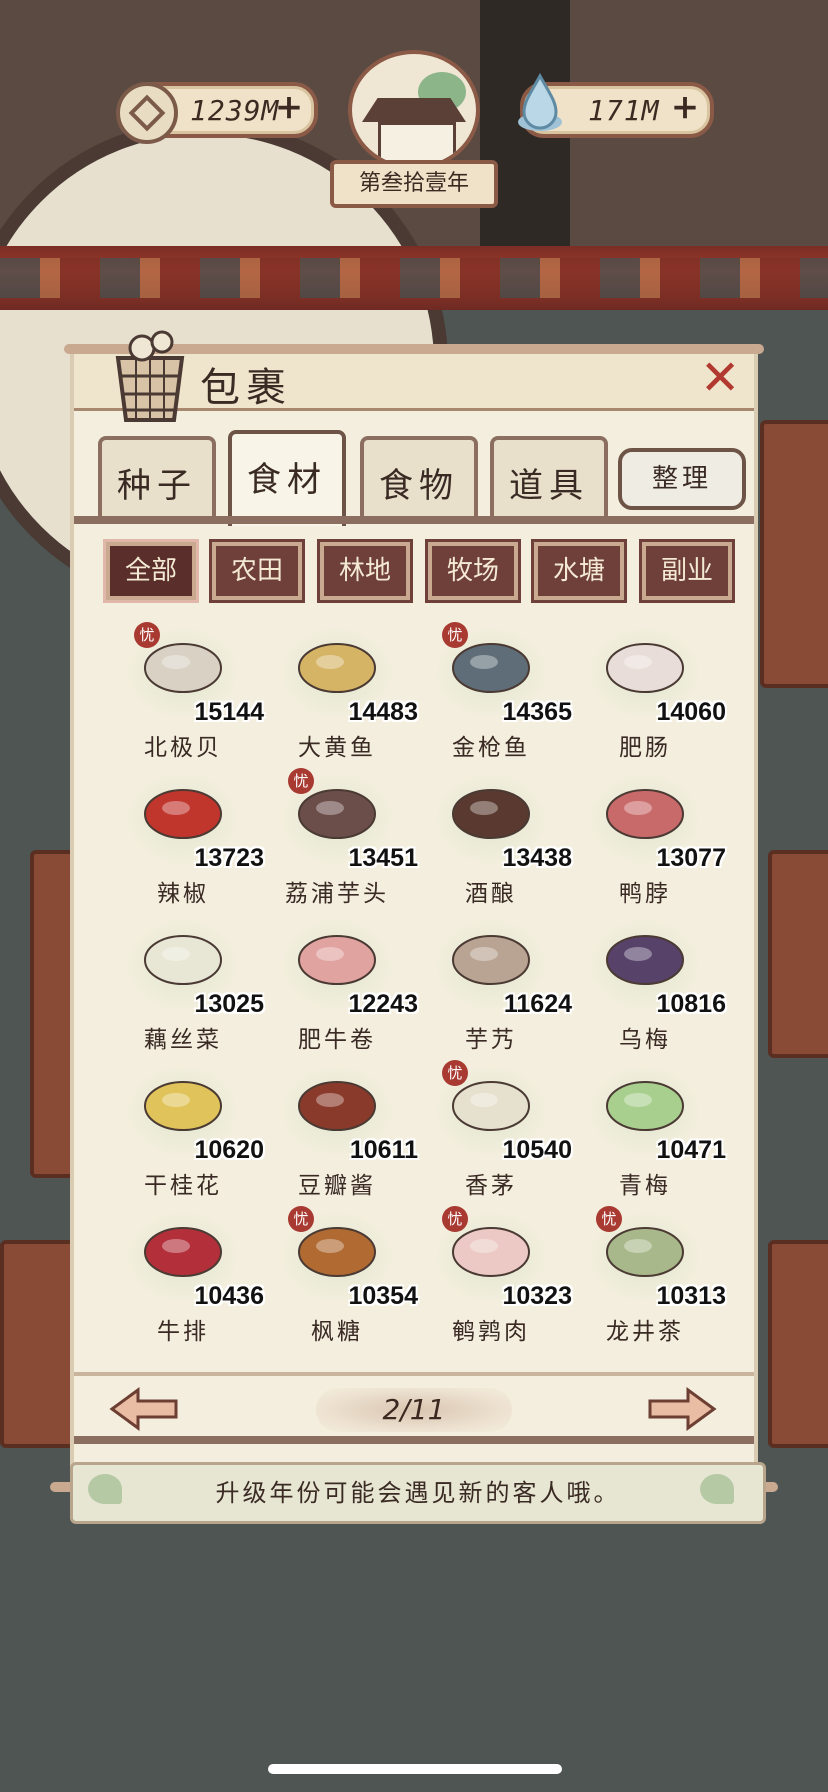 This screenshot has width=828, height=1792. I want to click on item-name: 金枪鱼, so click(491, 748).